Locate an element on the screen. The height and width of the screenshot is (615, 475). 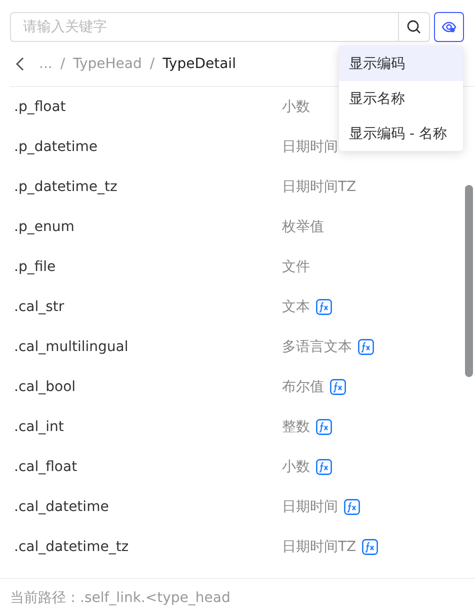
field-code: .p_file is located at coordinates (35, 267).